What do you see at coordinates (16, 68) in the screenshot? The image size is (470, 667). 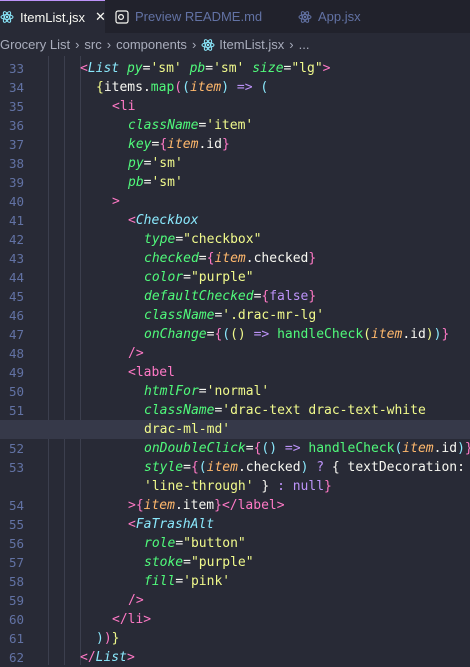 I see `line-number: 33` at bounding box center [16, 68].